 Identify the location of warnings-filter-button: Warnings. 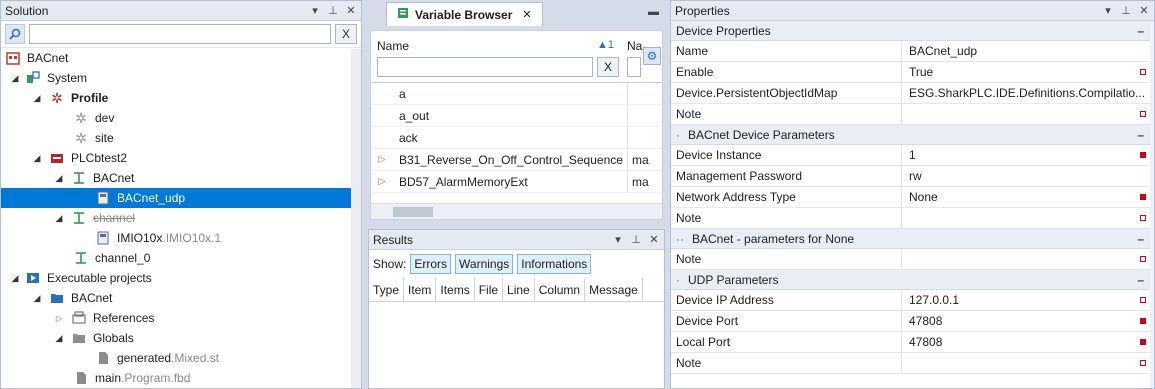
(484, 264).